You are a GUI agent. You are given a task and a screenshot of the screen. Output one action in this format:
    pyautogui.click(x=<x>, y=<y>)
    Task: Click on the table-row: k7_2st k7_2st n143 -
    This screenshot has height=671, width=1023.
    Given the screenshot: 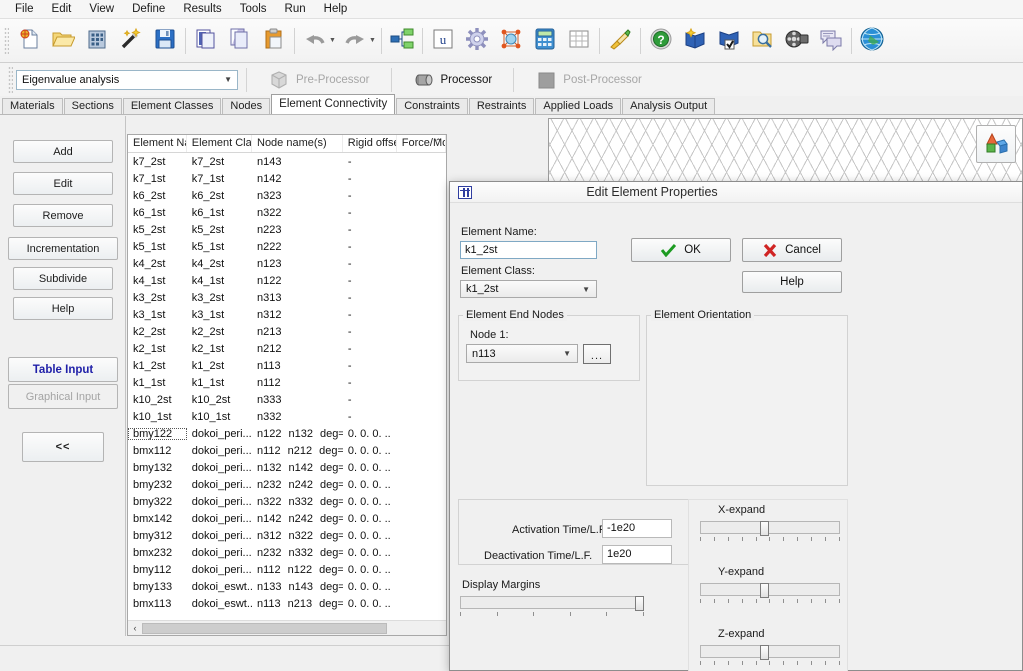 What is the action you would take?
    pyautogui.click(x=287, y=161)
    